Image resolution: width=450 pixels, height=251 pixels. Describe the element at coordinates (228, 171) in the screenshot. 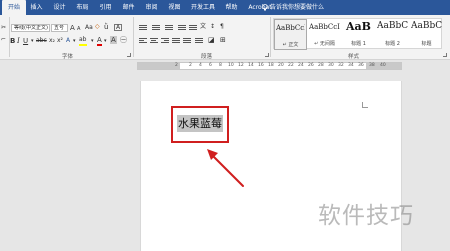

I see `arrow-shaft` at that location.